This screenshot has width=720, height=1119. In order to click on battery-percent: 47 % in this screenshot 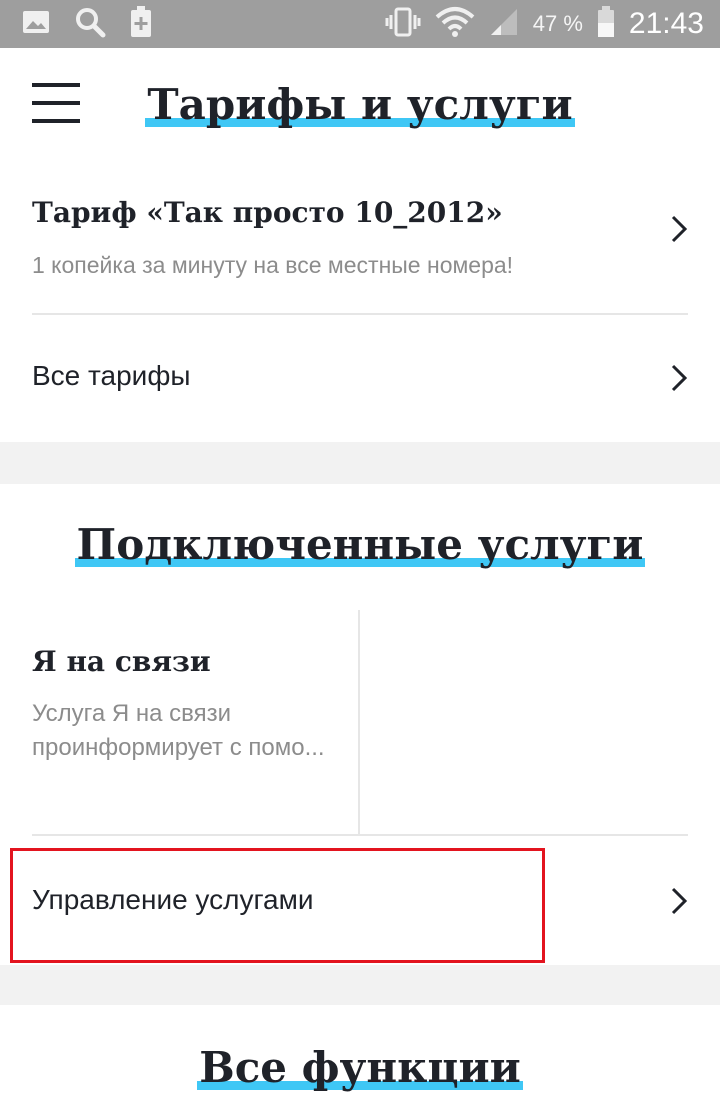, I will do `click(557, 23)`.